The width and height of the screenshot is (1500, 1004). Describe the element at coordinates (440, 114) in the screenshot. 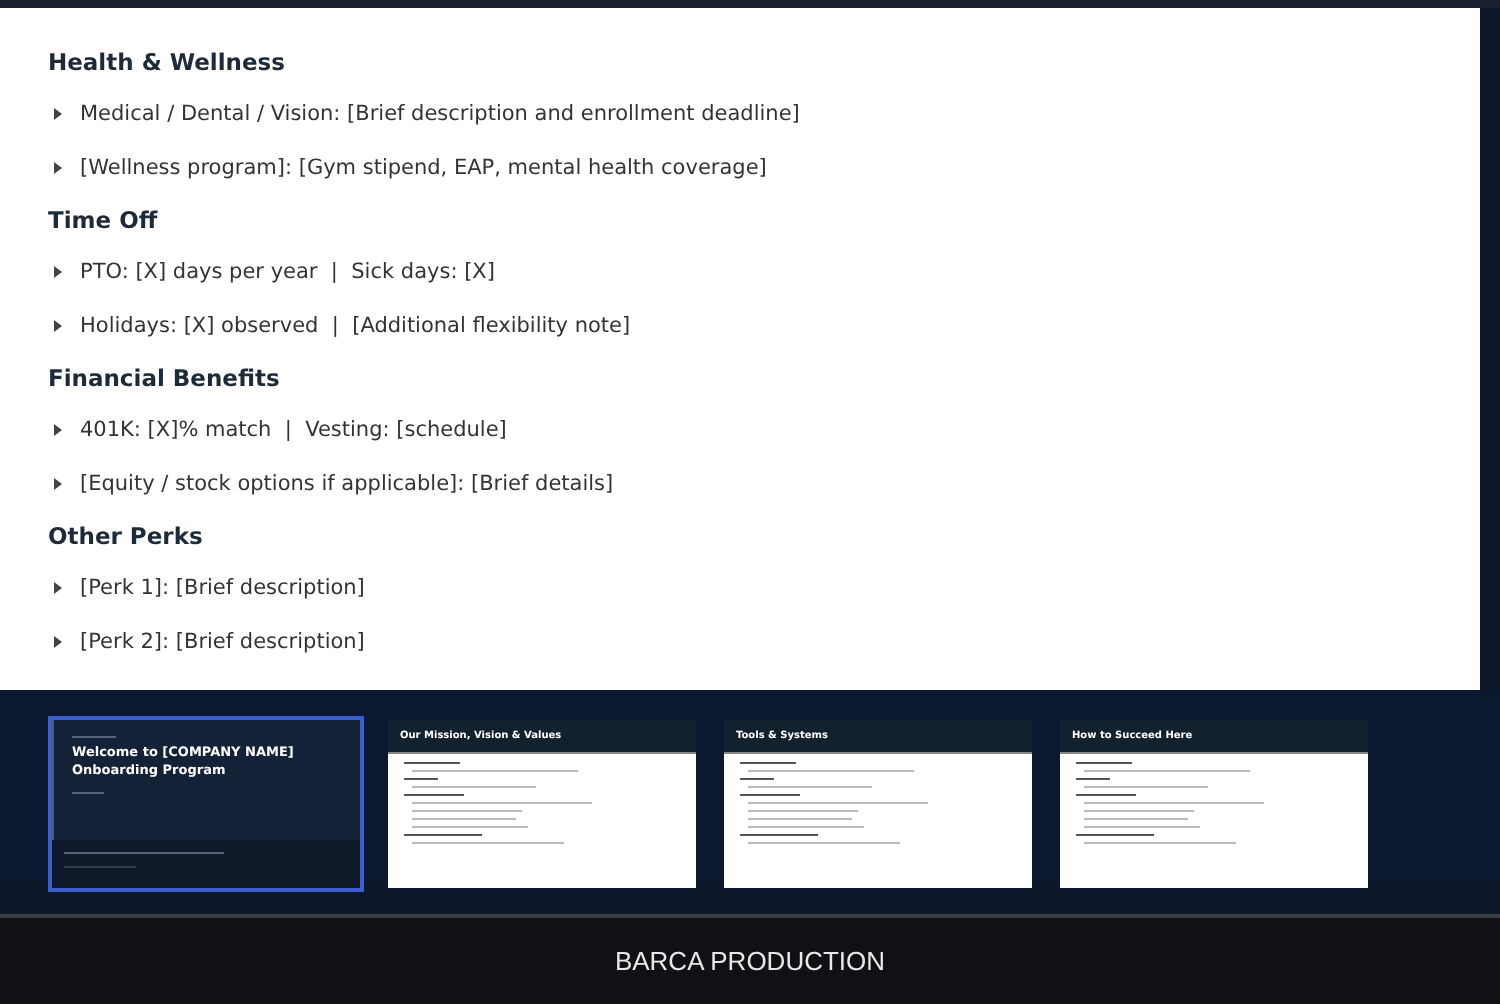

I see `bullet-text: Medical / Dental / Vision: [Brief description and enrollment deadline]` at that location.